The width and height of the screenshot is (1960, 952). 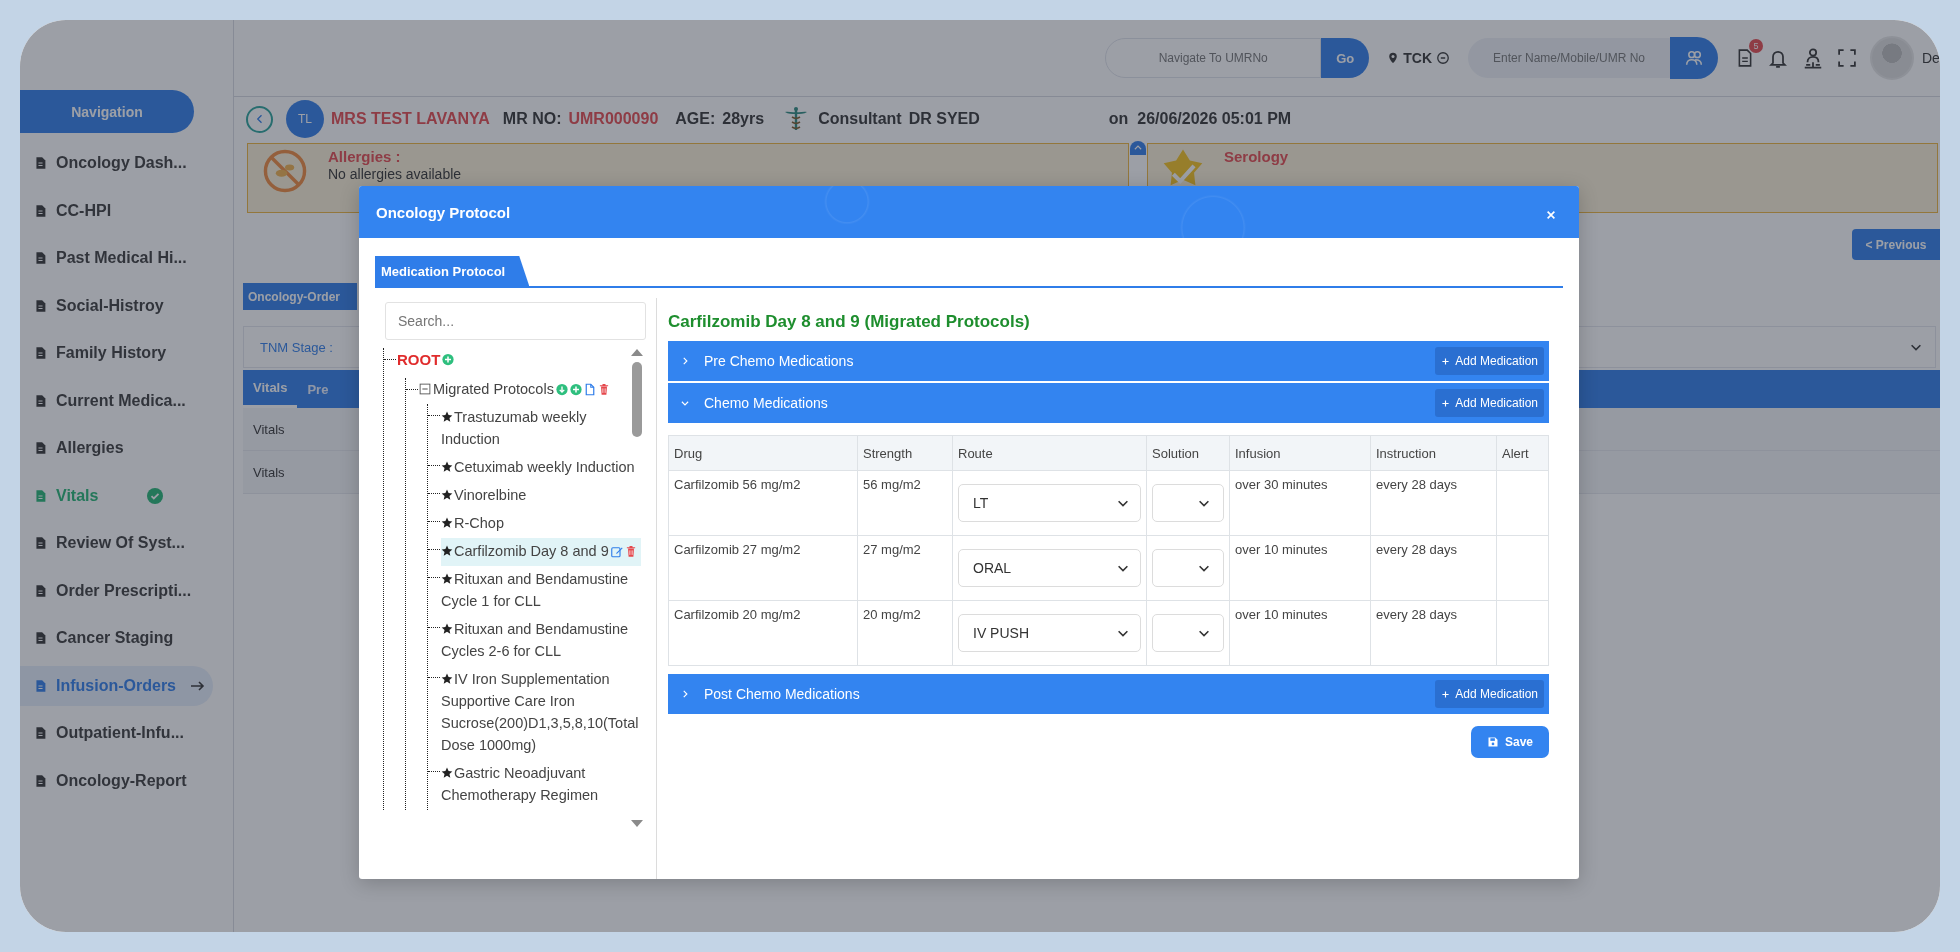 I want to click on patient-search-field: Enter Name/Mobile/UMR No, so click(x=1569, y=58).